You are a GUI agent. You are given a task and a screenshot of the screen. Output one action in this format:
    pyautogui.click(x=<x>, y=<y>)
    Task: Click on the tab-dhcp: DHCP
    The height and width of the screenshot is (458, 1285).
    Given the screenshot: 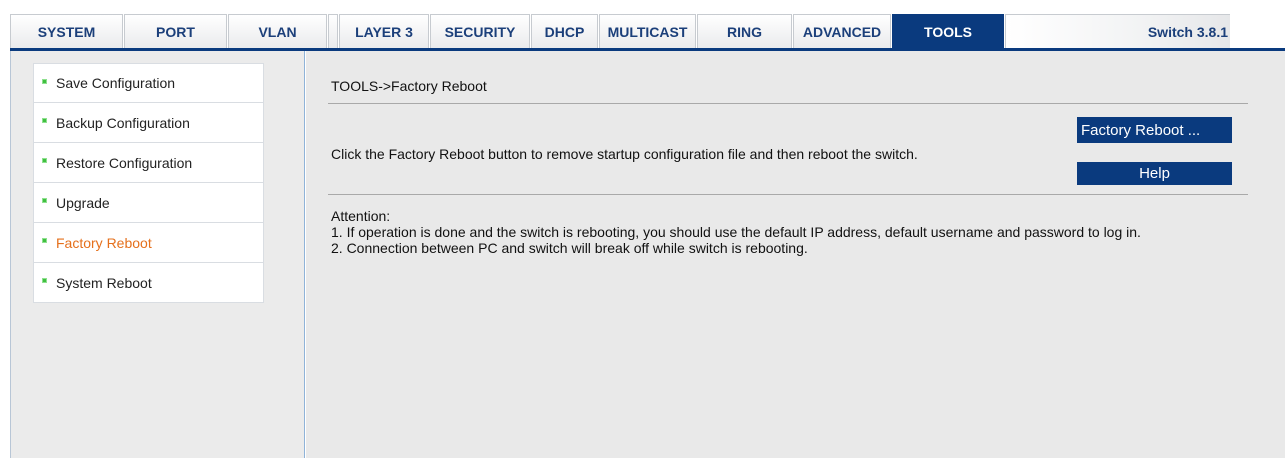 What is the action you would take?
    pyautogui.click(x=564, y=31)
    